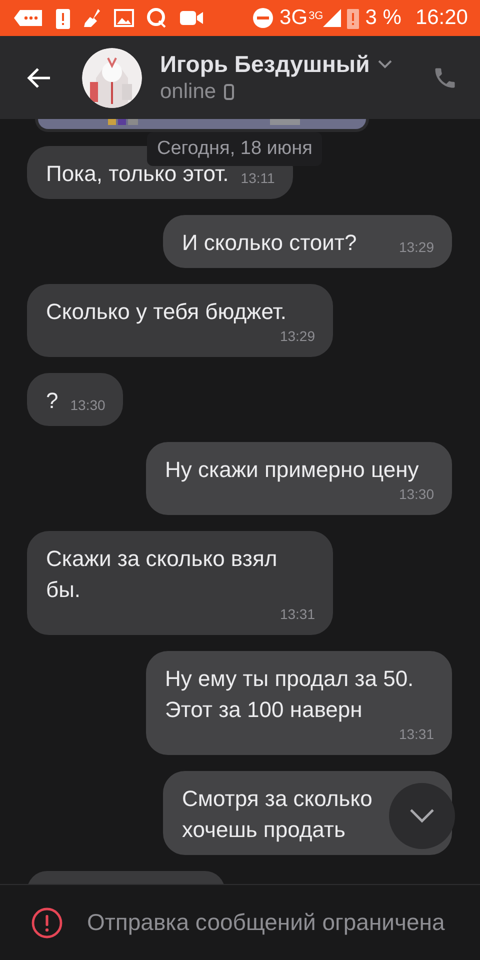 This screenshot has height=960, width=480. What do you see at coordinates (292, 470) in the screenshot?
I see `message-text: Ну скажи примерно цену` at bounding box center [292, 470].